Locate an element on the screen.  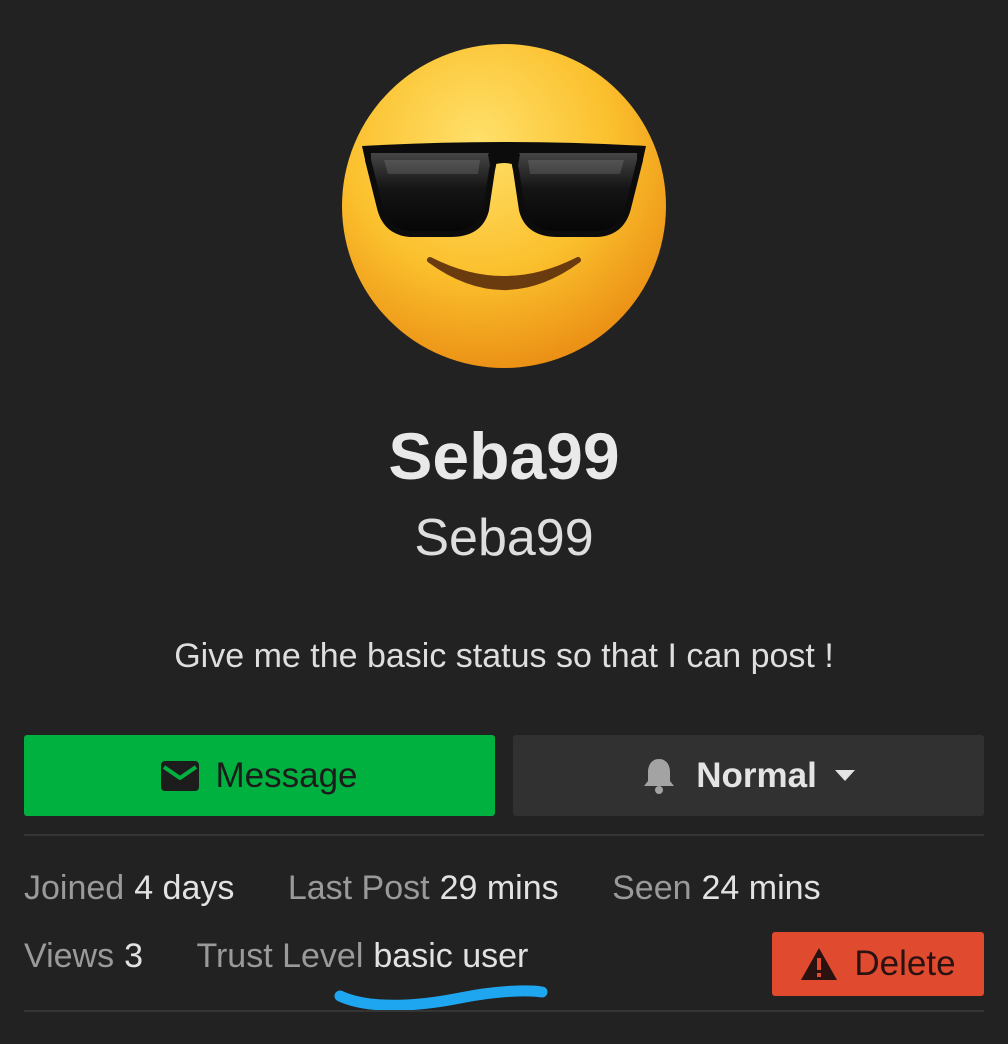
bell-icon is located at coordinates (659, 776).